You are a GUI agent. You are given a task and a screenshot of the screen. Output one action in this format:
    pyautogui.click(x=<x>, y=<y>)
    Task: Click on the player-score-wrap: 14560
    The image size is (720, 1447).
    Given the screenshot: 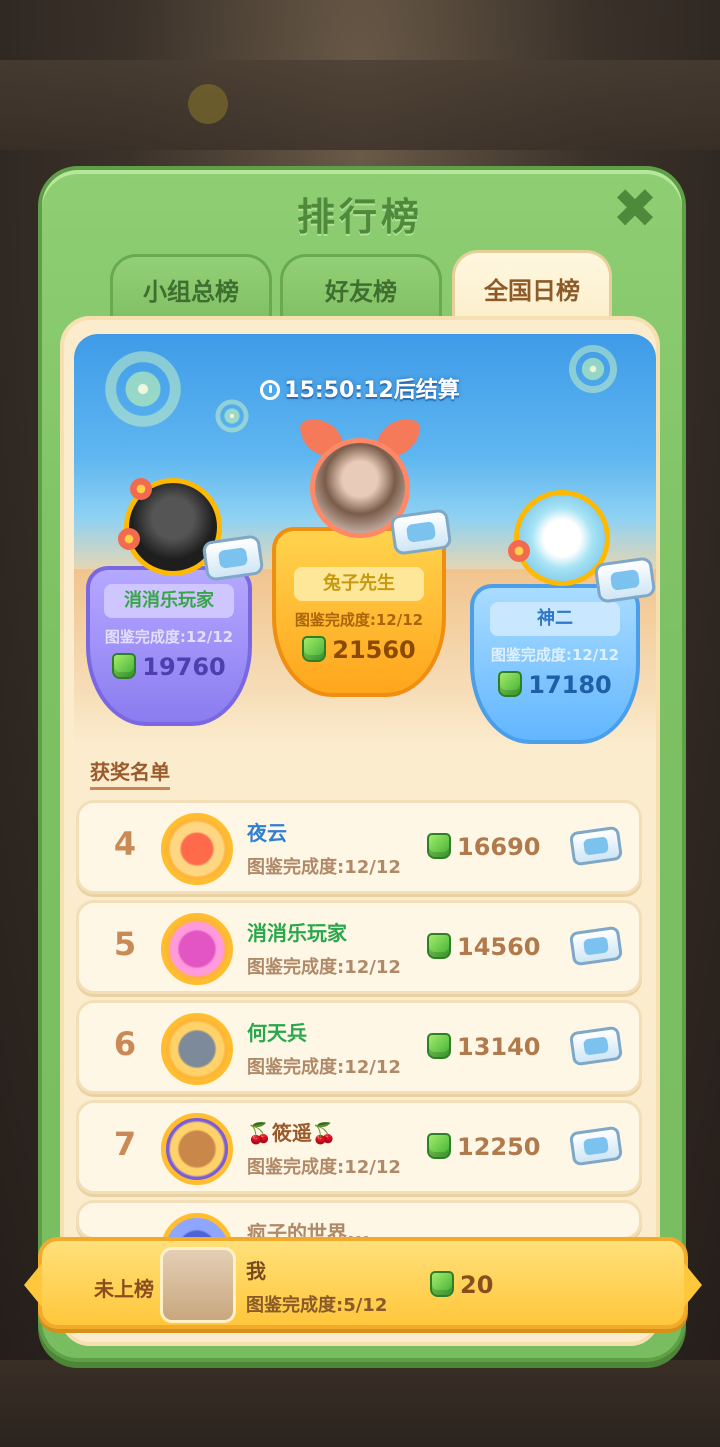 What is the action you would take?
    pyautogui.click(x=484, y=947)
    